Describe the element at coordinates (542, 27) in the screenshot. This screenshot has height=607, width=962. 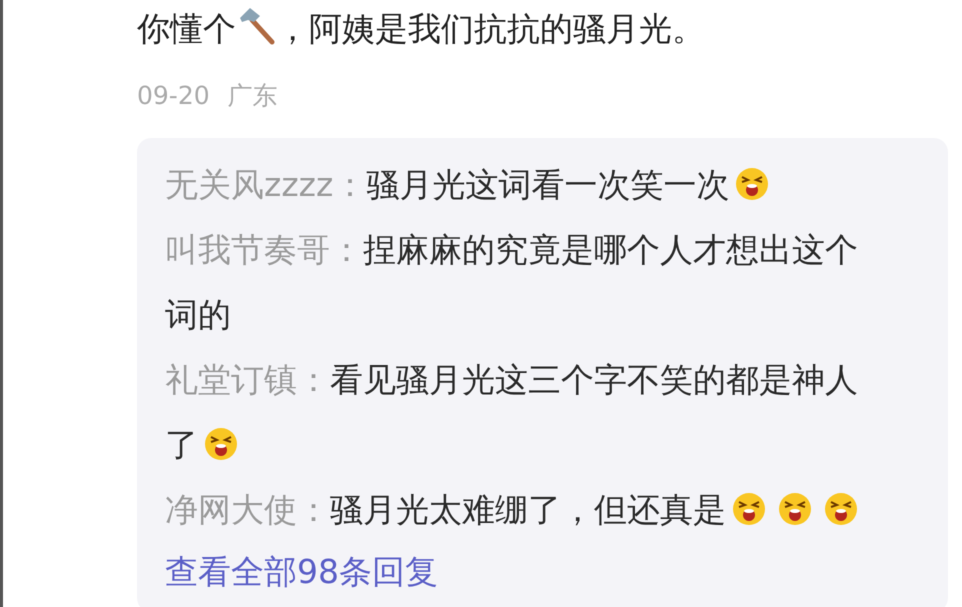
I see `comment-text: 你懂个 ，阿姨是我们抗抗的骚月光。` at that location.